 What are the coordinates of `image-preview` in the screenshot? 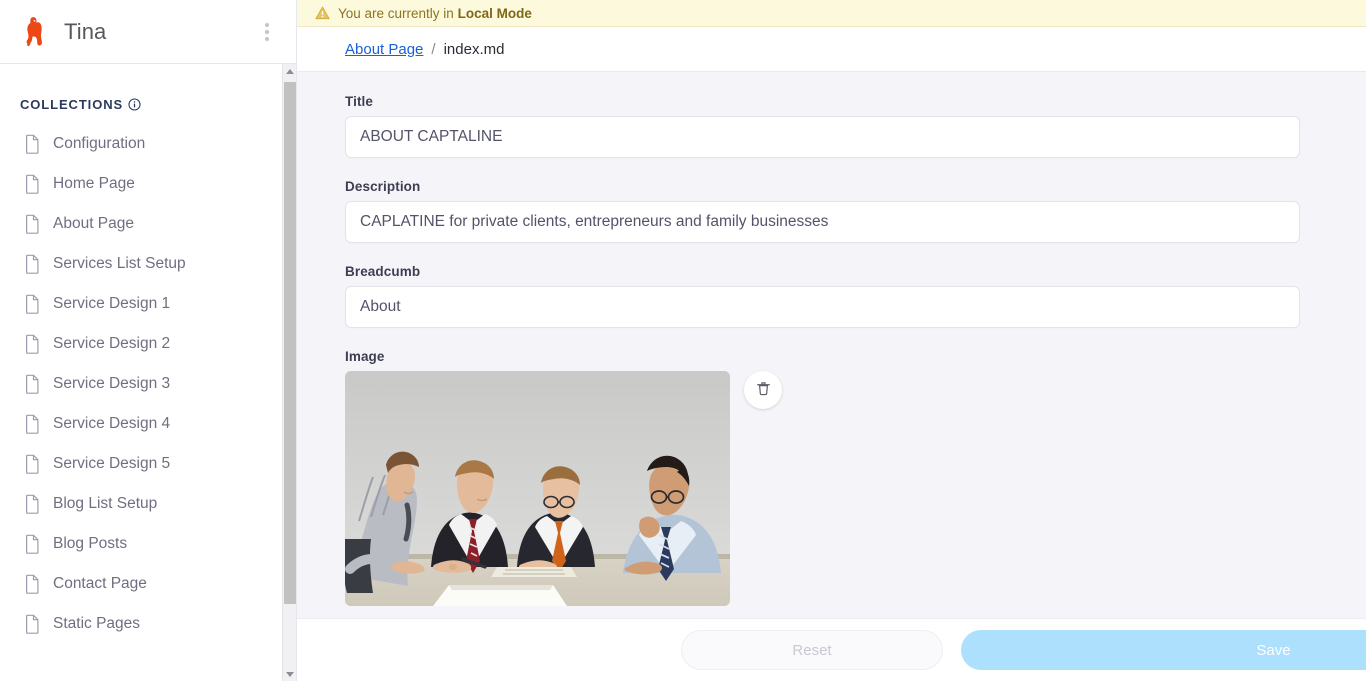 It's located at (537, 488).